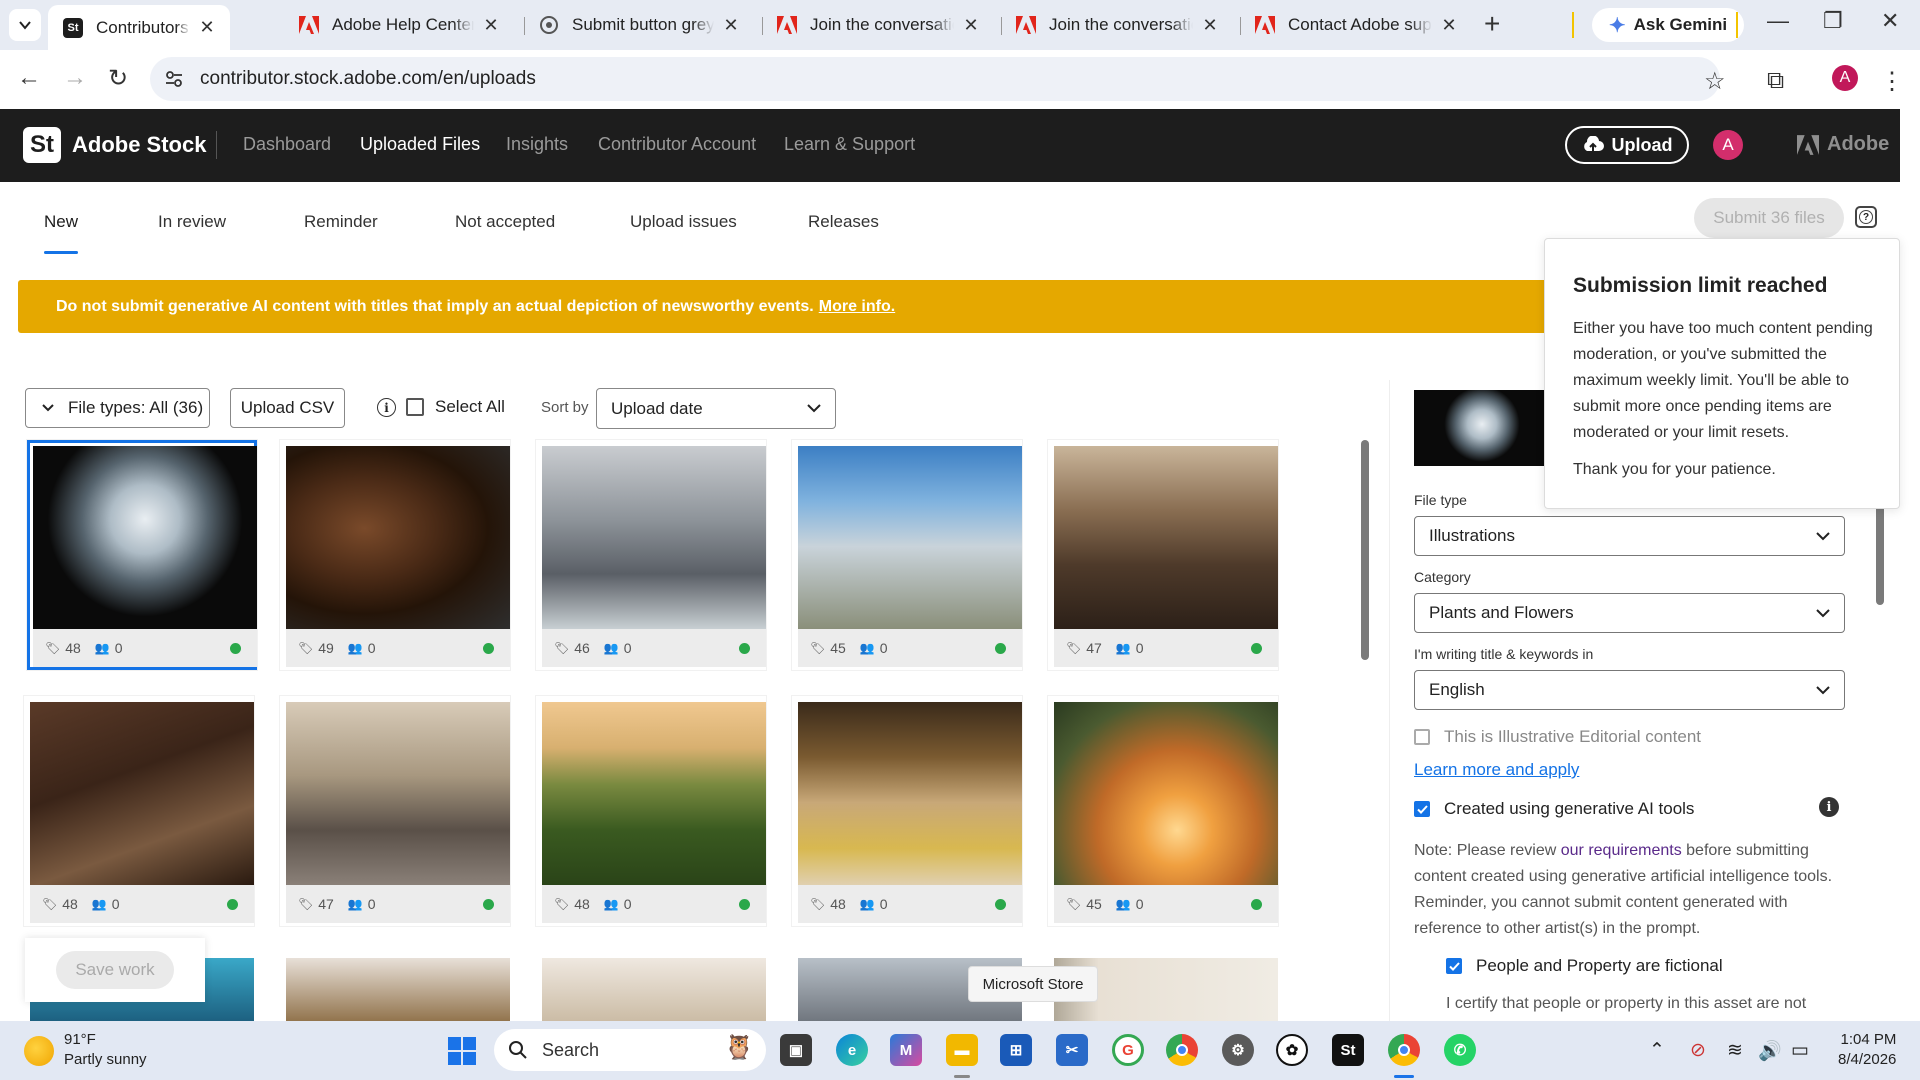 This screenshot has width=1920, height=1080. Describe the element at coordinates (1845, 78) in the screenshot. I see `browser-profile-avatar: A` at that location.